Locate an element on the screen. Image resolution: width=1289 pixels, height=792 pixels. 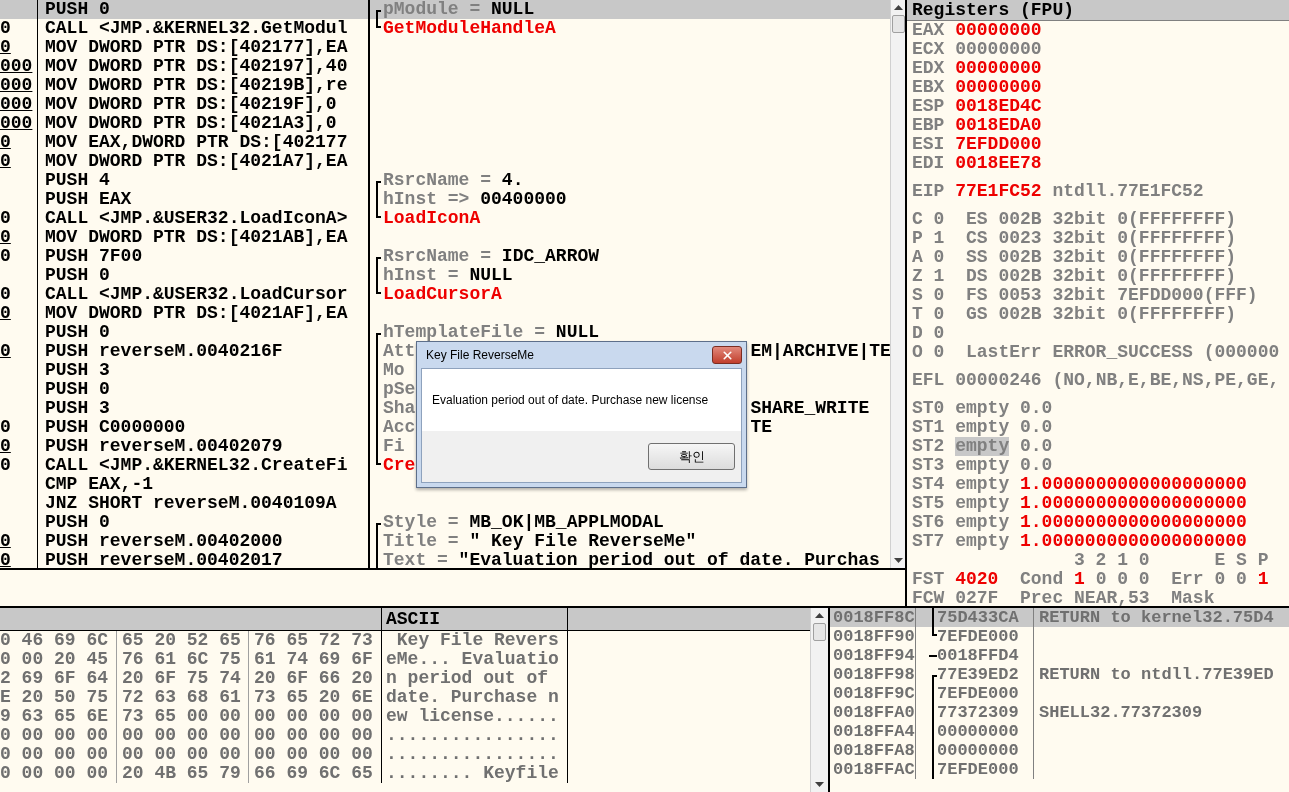
status-text: 027F is located at coordinates (977, 597).